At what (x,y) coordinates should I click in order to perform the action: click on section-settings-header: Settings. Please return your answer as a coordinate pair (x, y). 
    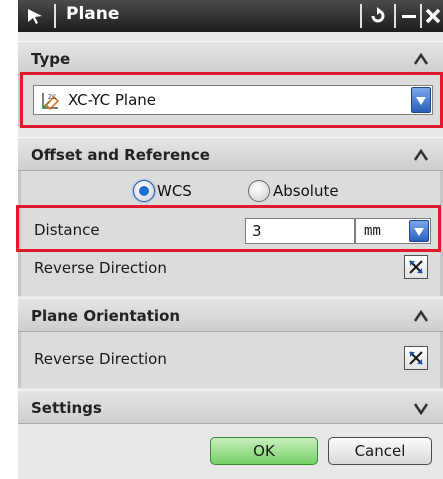
    Looking at the image, I should click on (230, 407).